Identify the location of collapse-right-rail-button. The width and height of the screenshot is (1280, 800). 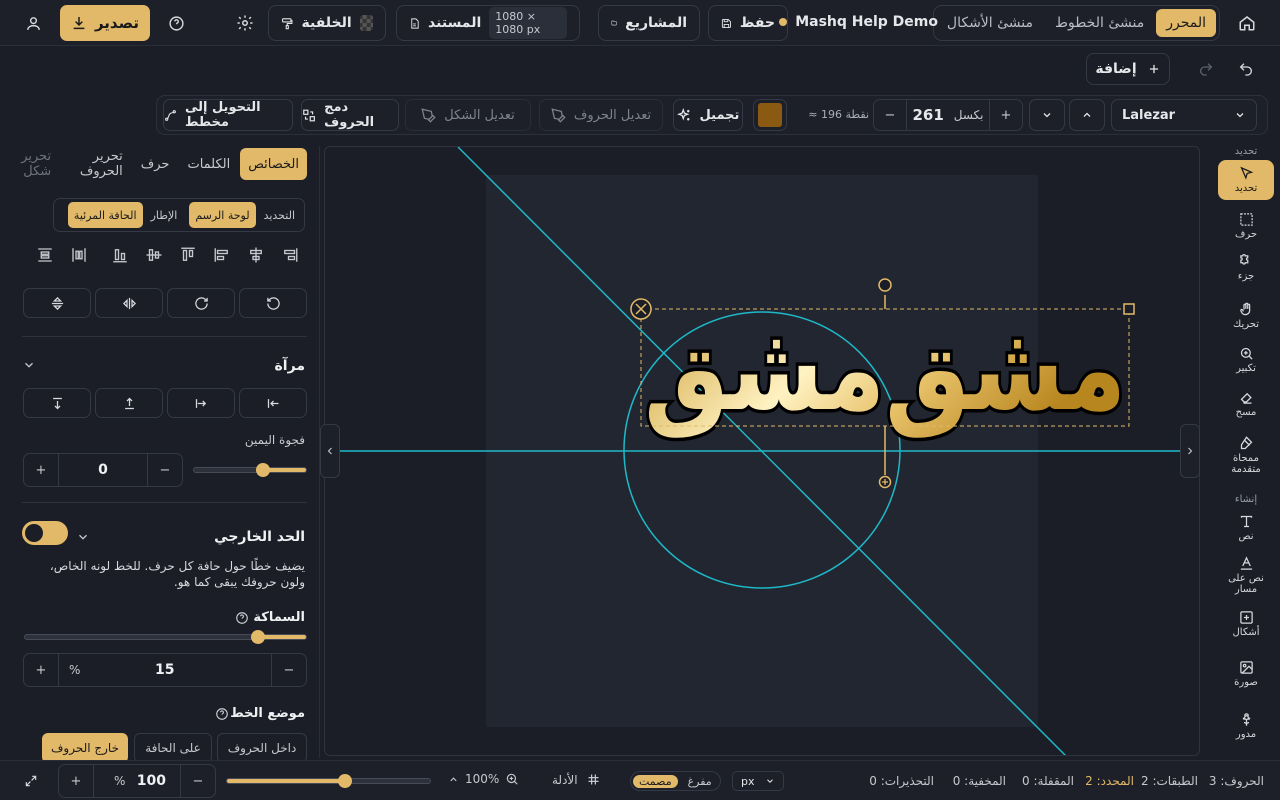
(1190, 451).